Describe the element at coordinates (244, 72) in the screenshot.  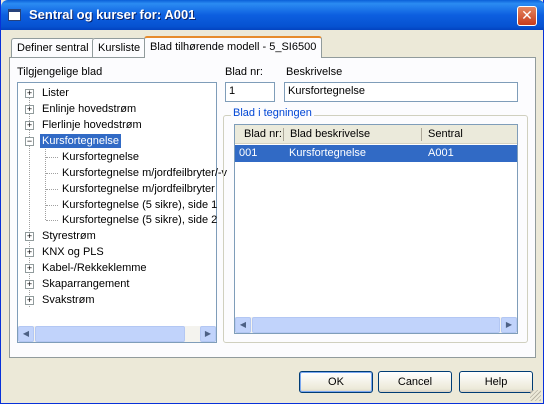
I see `blad-nr-label: Blad nr:` at that location.